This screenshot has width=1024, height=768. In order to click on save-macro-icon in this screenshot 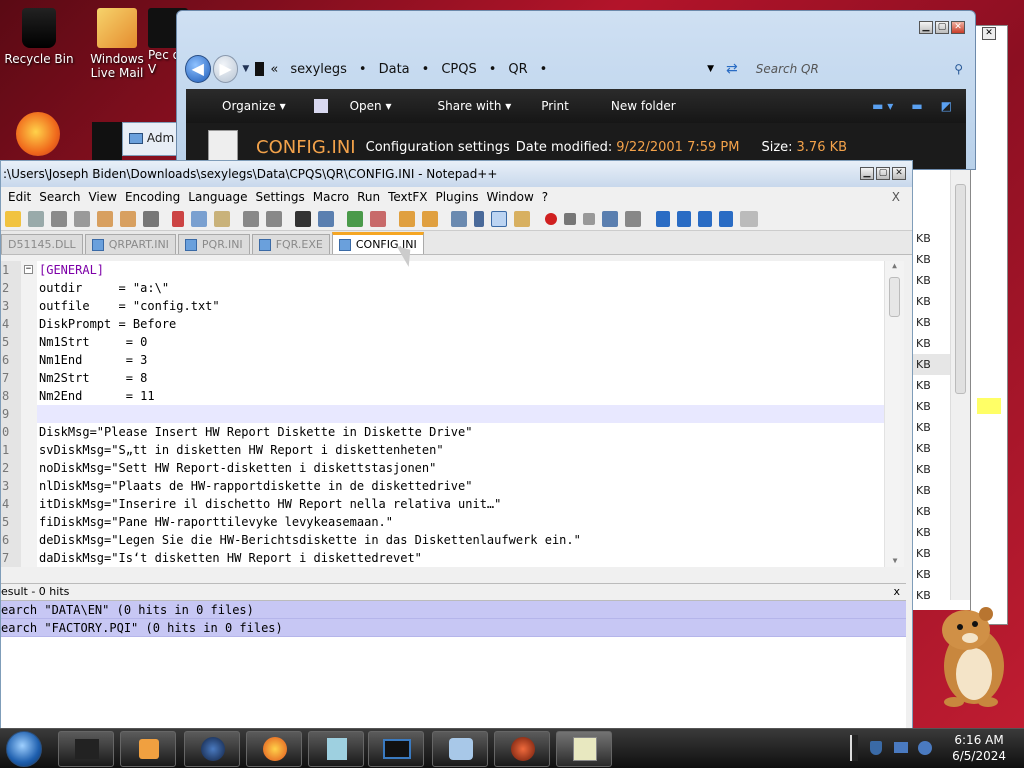, I will do `click(633, 218)`.